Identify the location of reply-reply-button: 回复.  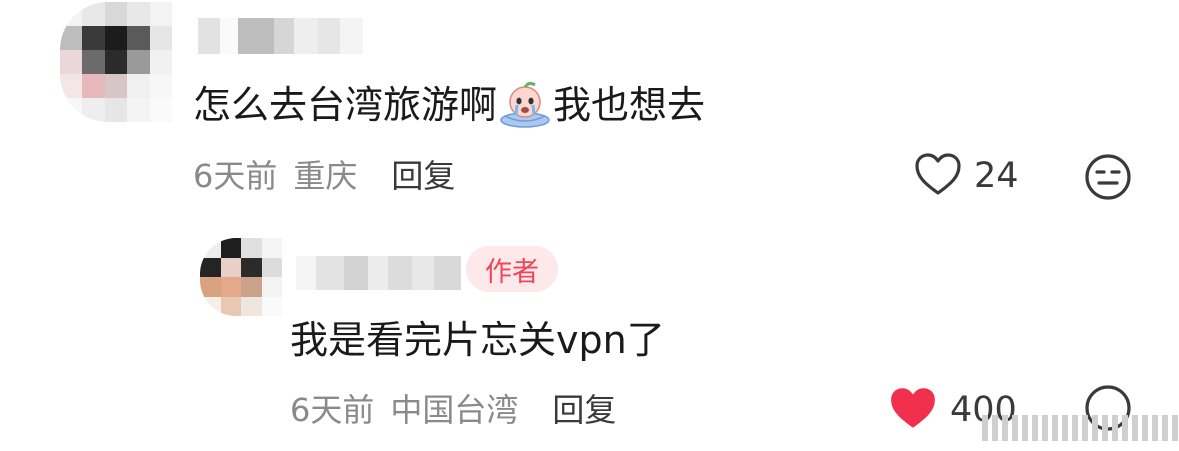
(584, 408).